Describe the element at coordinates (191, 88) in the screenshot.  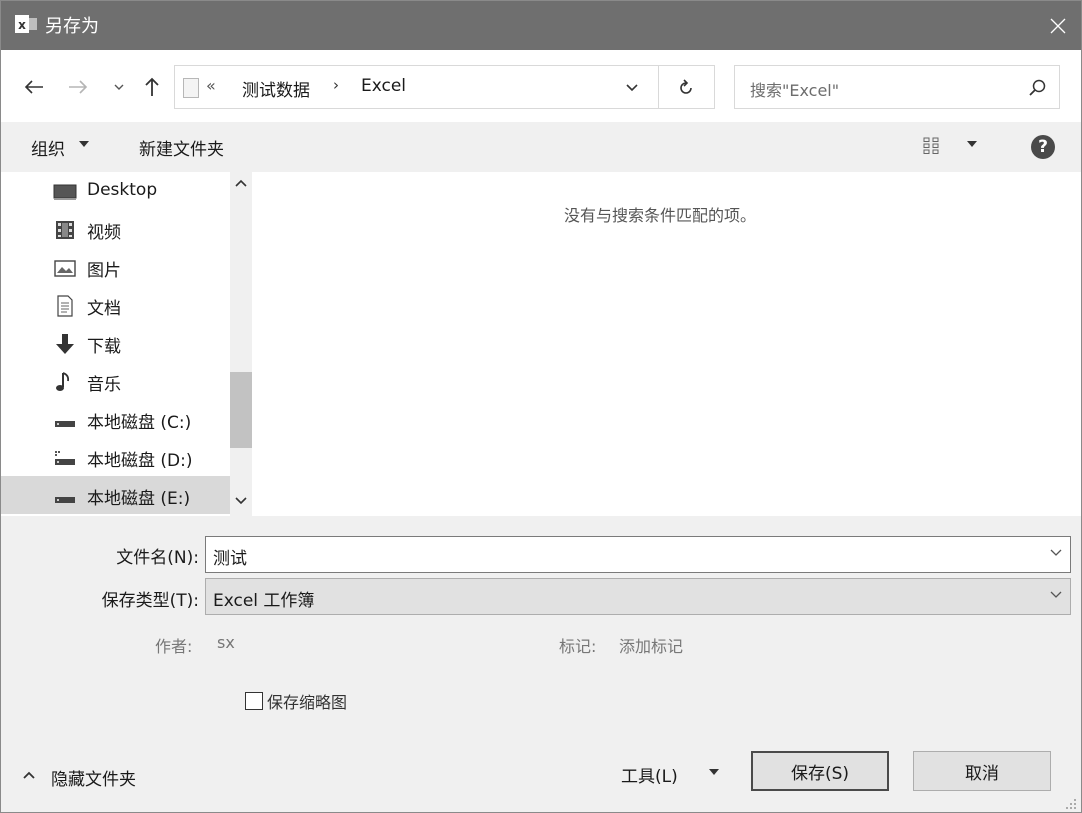
I see `folder-icon` at that location.